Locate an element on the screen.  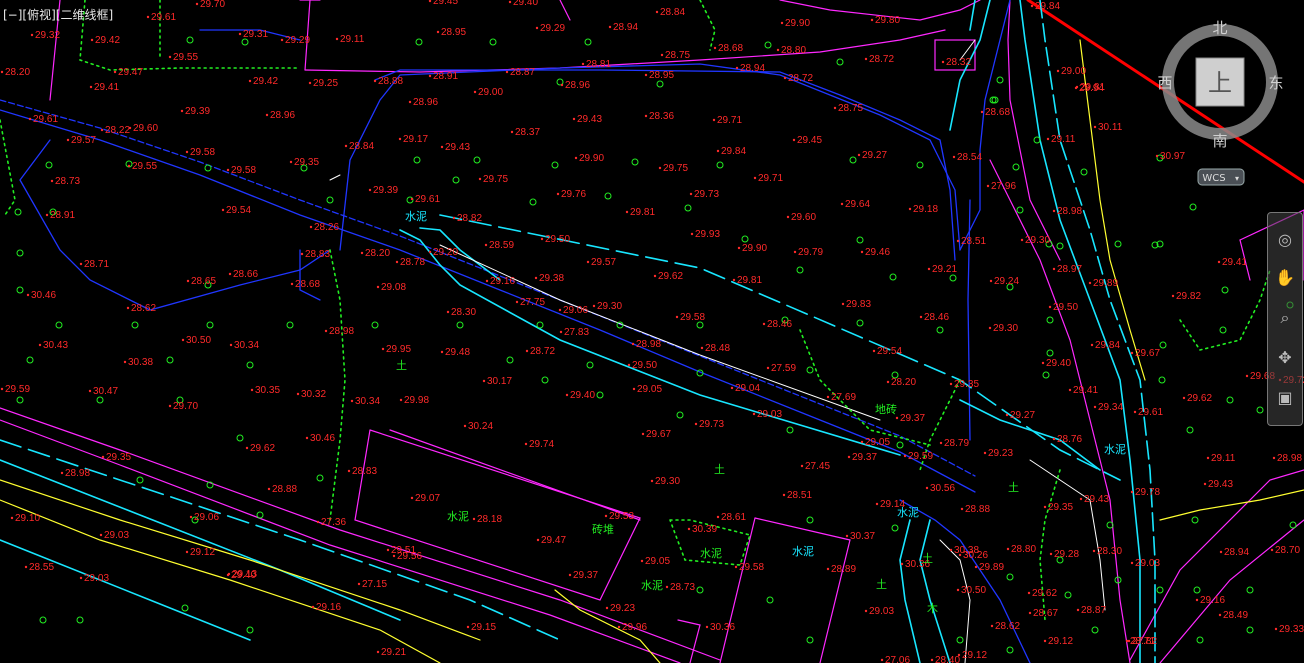
elevation-label: 29.73 is located at coordinates (706, 194).